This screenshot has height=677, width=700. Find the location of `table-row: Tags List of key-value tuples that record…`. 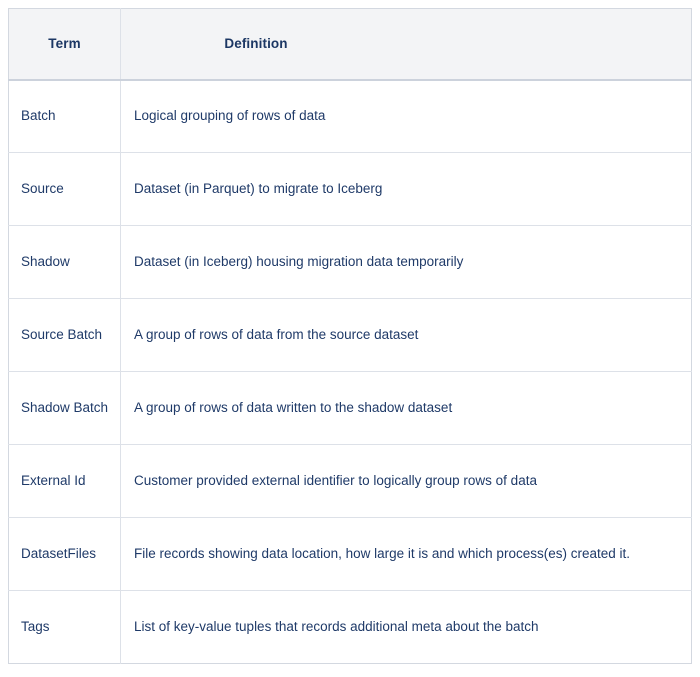

table-row: Tags List of key-value tuples that record… is located at coordinates (350, 627).